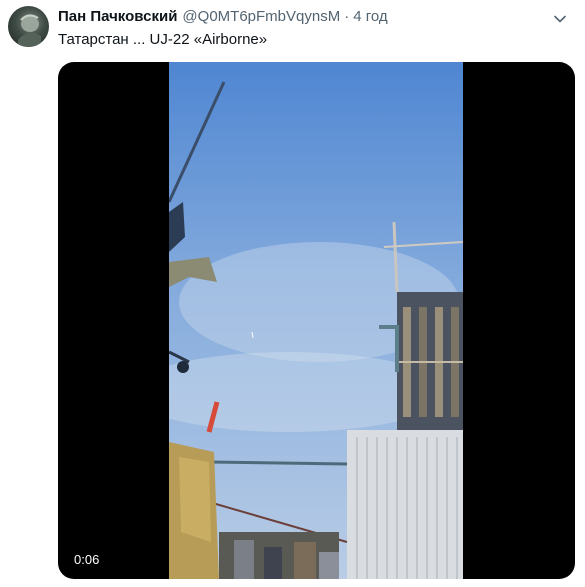  I want to click on author-name: Пан Пачковский, so click(117, 16).